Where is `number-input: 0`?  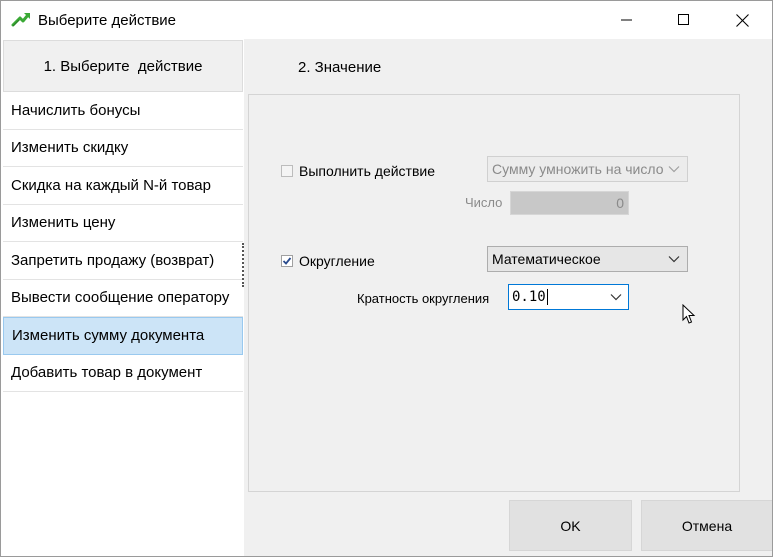
number-input: 0 is located at coordinates (569, 203).